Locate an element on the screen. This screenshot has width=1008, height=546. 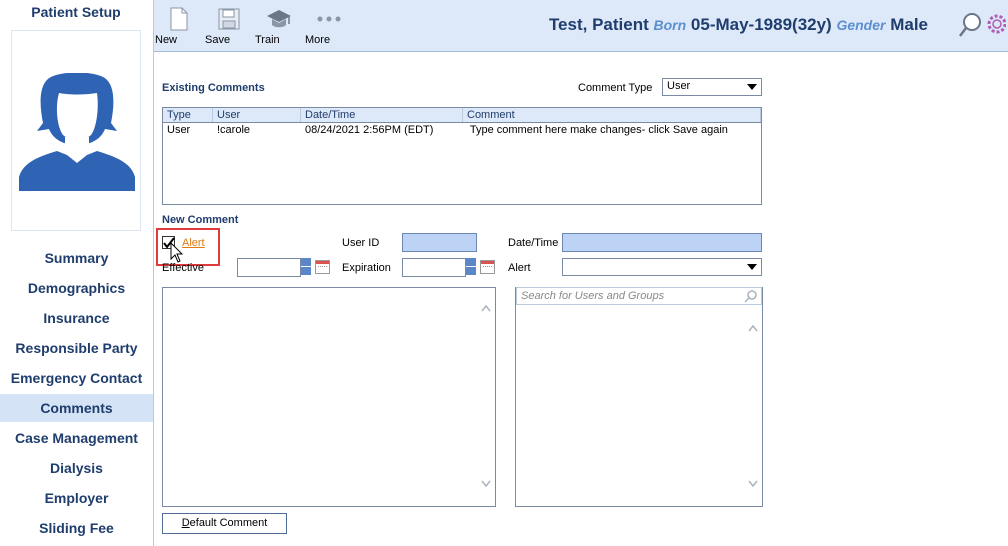
sidebar-item-summary: Summary is located at coordinates (76, 258).